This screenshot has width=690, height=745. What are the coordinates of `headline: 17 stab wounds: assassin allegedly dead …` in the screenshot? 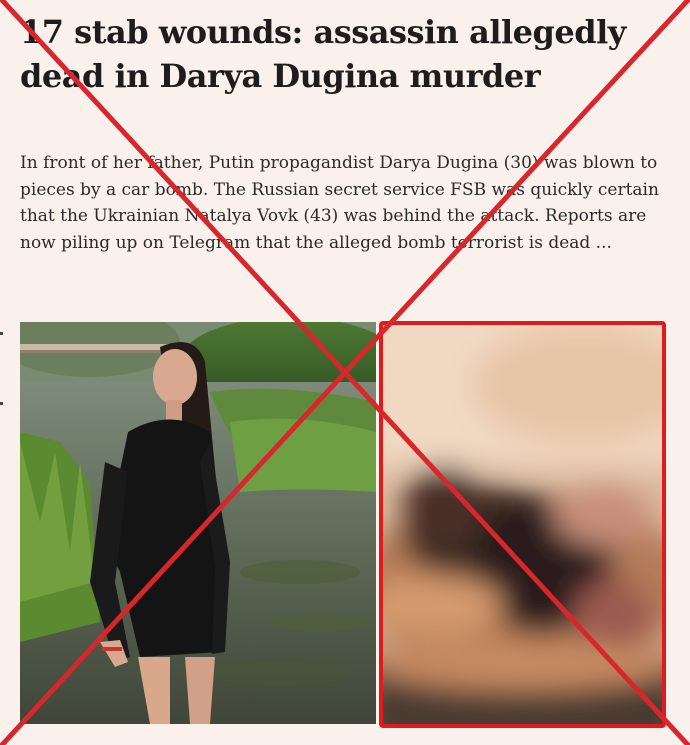 It's located at (323, 54).